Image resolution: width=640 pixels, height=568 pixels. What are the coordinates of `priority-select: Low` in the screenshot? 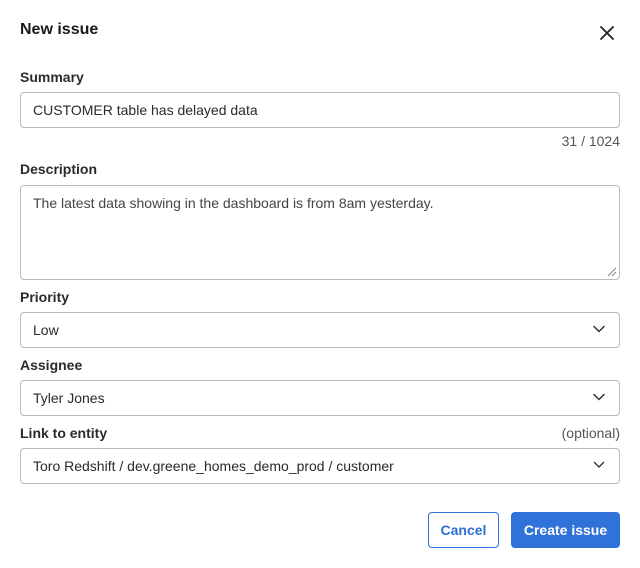 It's located at (320, 330).